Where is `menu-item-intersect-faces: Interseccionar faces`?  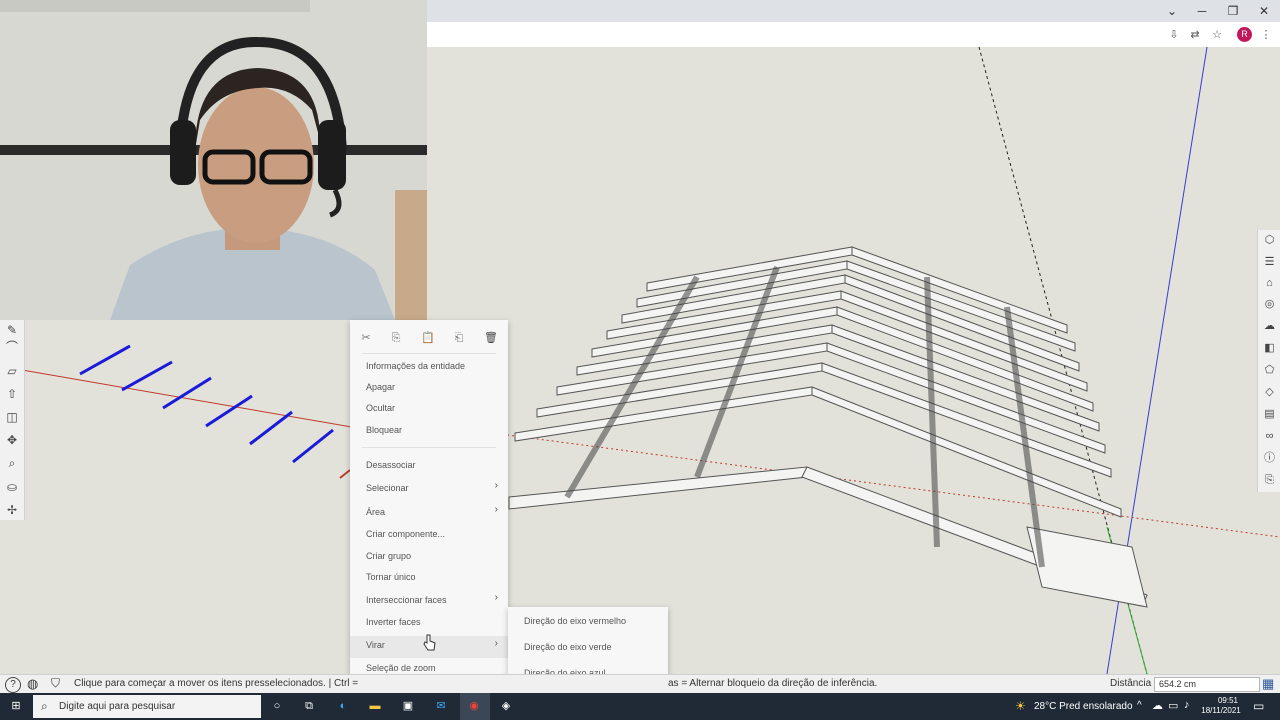
menu-item-intersect-faces: Interseccionar faces is located at coordinates (406, 600).